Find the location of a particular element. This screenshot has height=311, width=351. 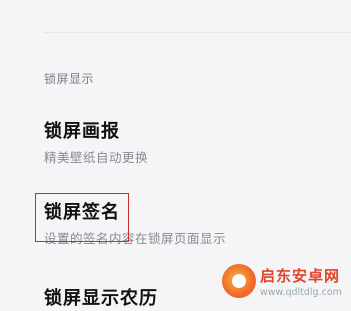

watermark-title: 启东安卓网 is located at coordinates (300, 275).